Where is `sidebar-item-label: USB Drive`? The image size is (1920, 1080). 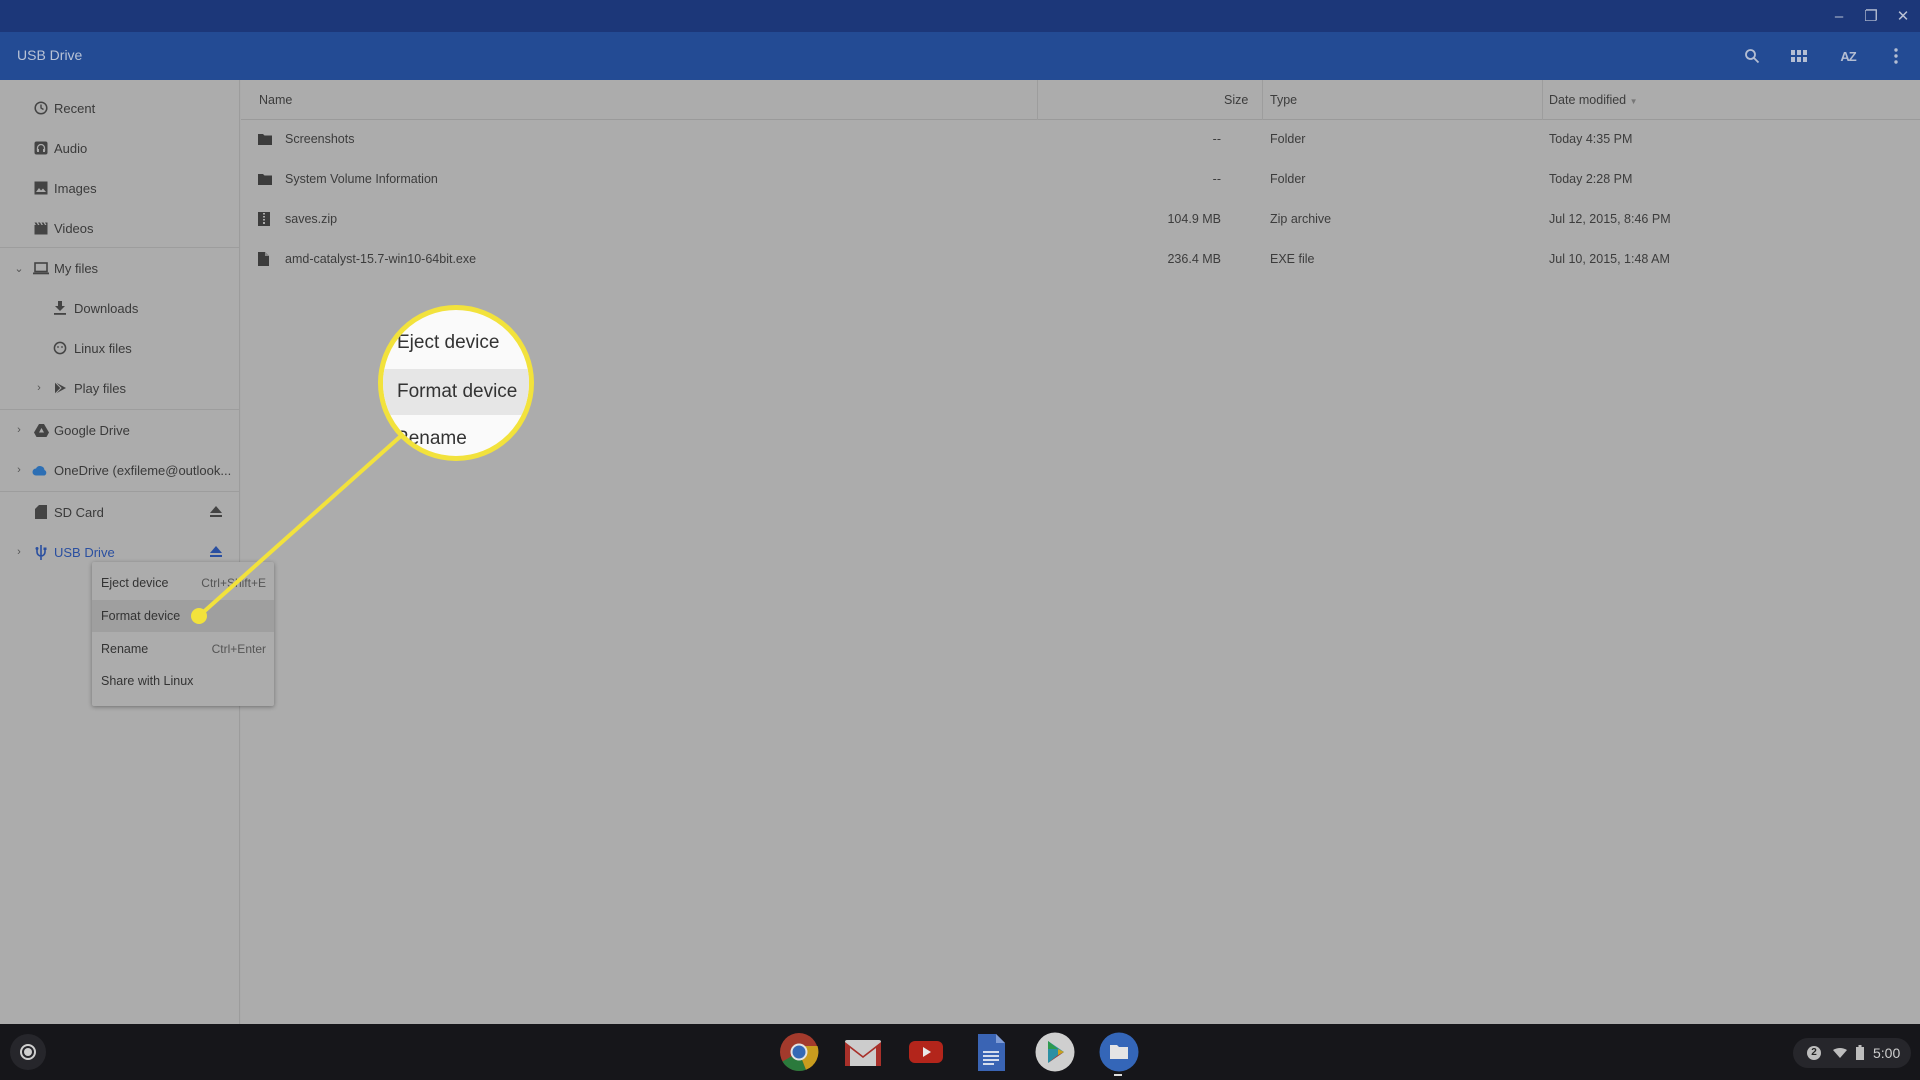 sidebar-item-label: USB Drive is located at coordinates (84, 552).